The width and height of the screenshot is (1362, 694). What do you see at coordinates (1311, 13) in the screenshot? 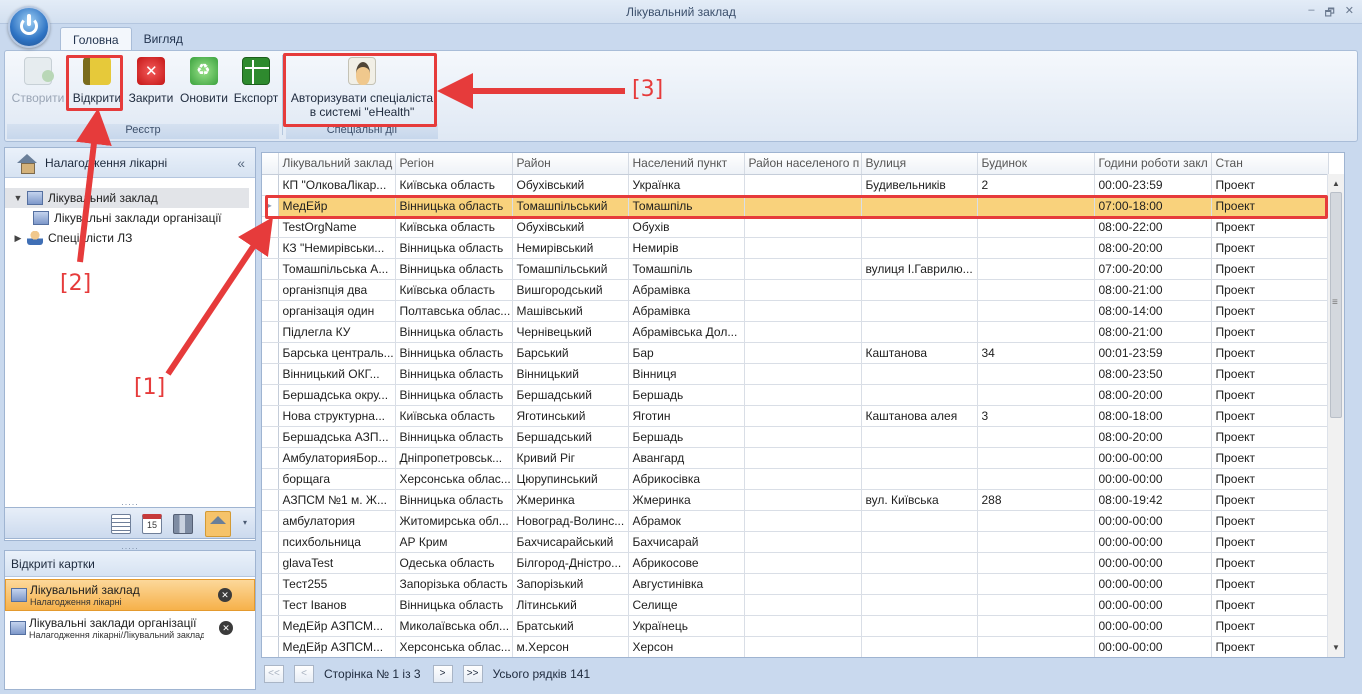
I see `minimize-icon: ‒` at bounding box center [1311, 13].